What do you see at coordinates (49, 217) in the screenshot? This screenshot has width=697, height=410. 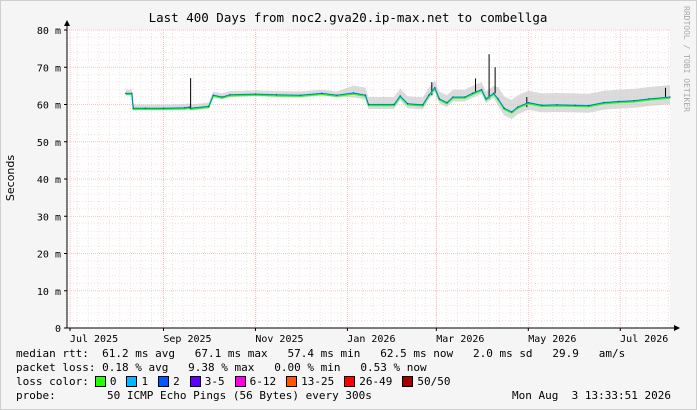 I see `y-tick-label: 30 m` at bounding box center [49, 217].